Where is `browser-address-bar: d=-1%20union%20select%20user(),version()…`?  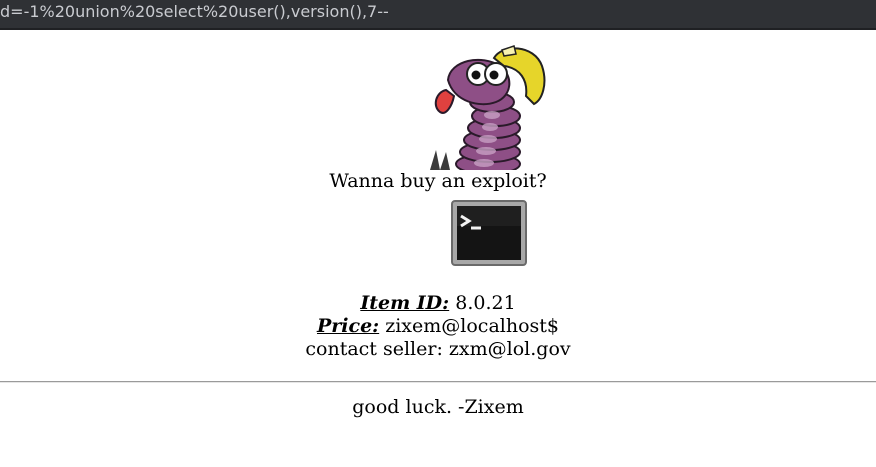
browser-address-bar: d=-1%20union%20select%20user(),version()… is located at coordinates (438, 15).